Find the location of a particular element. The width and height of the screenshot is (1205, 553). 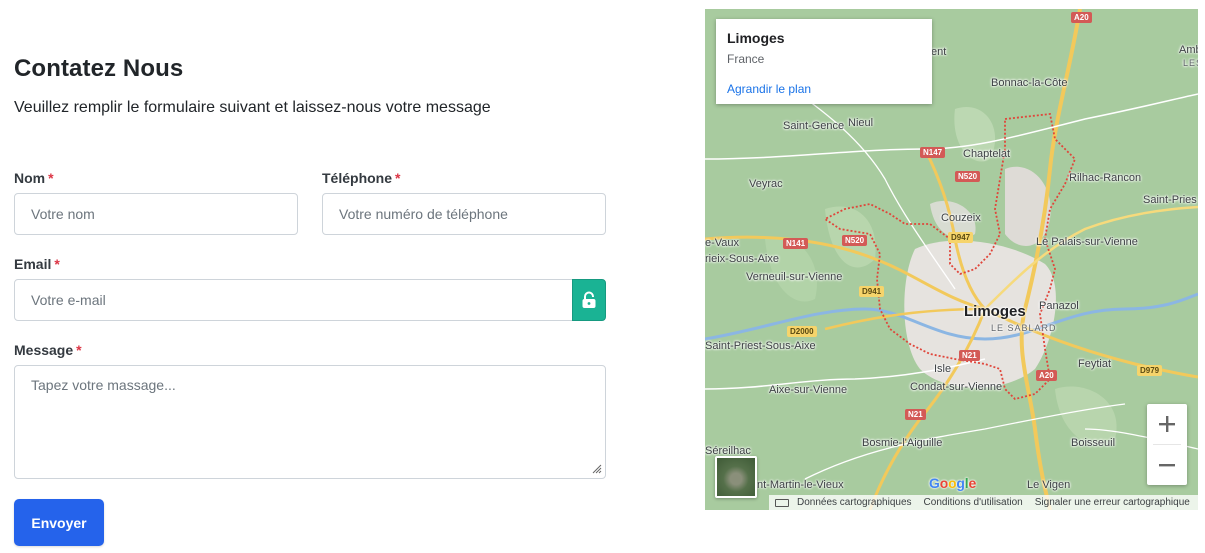

map-label: Saint-Priest-Sous-Aixe is located at coordinates (760, 346).